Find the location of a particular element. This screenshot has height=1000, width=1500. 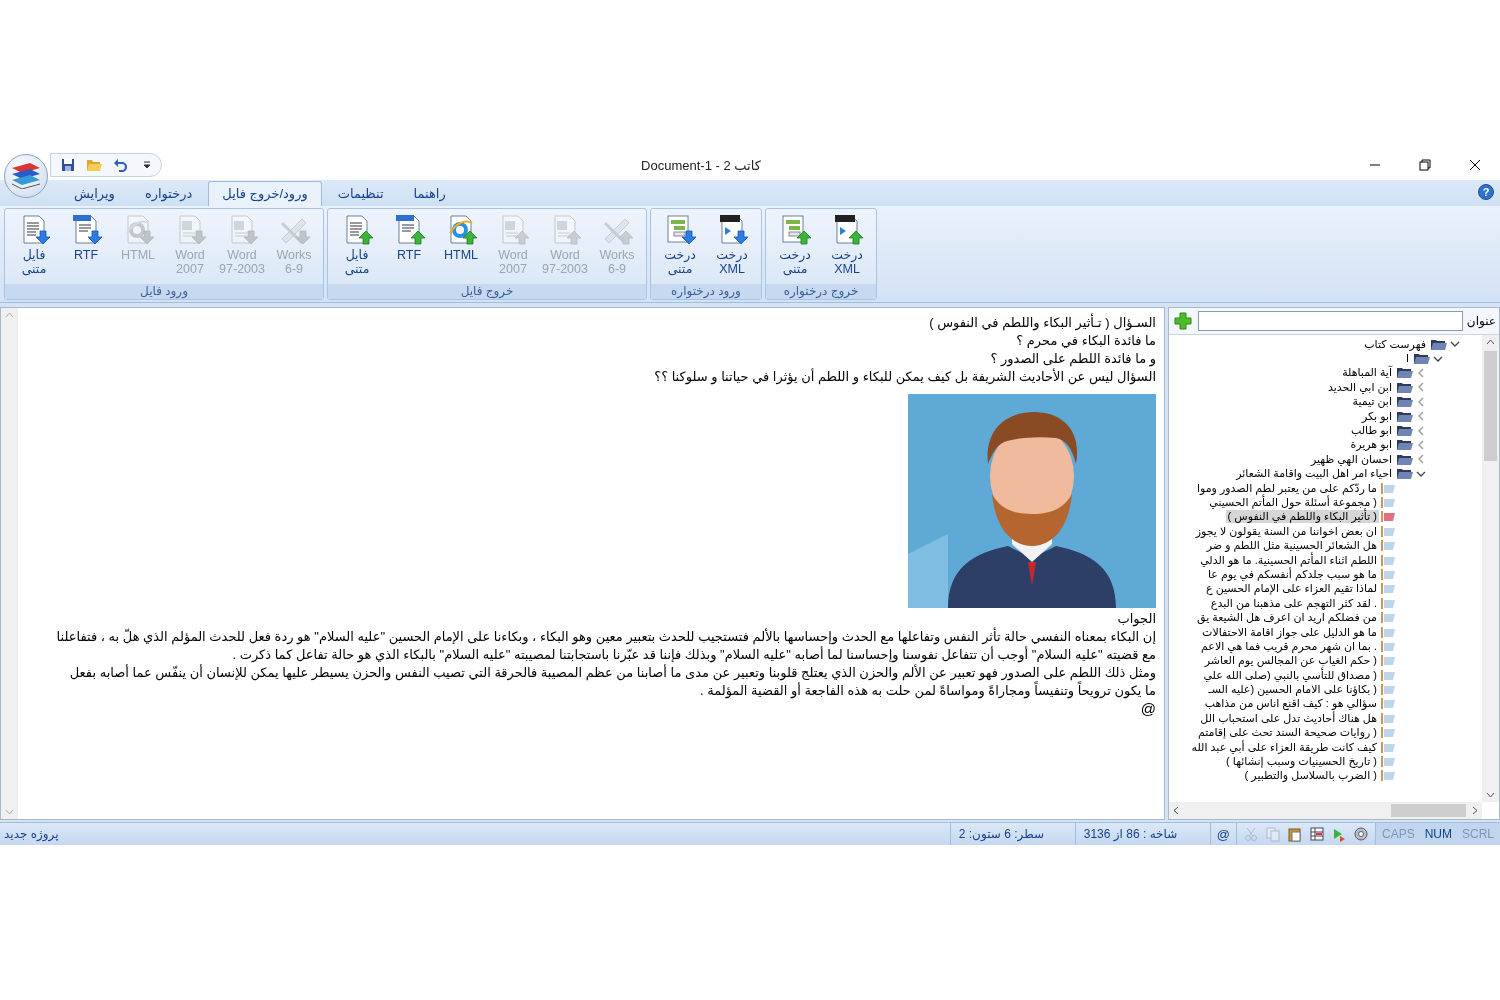

horizontal-scrollbar is located at coordinates (1325, 810).